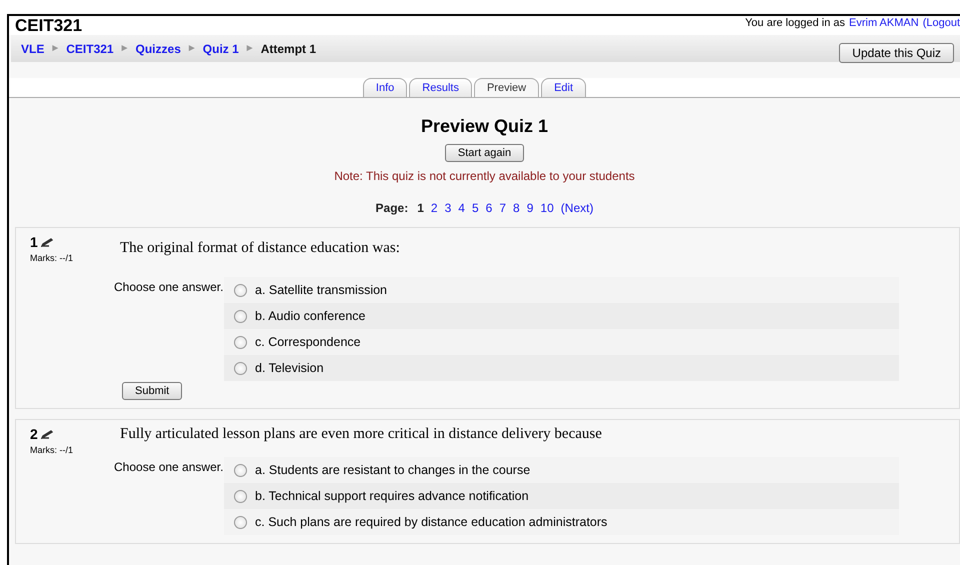 The width and height of the screenshot is (960, 565). I want to click on next-link: (Next), so click(577, 208).